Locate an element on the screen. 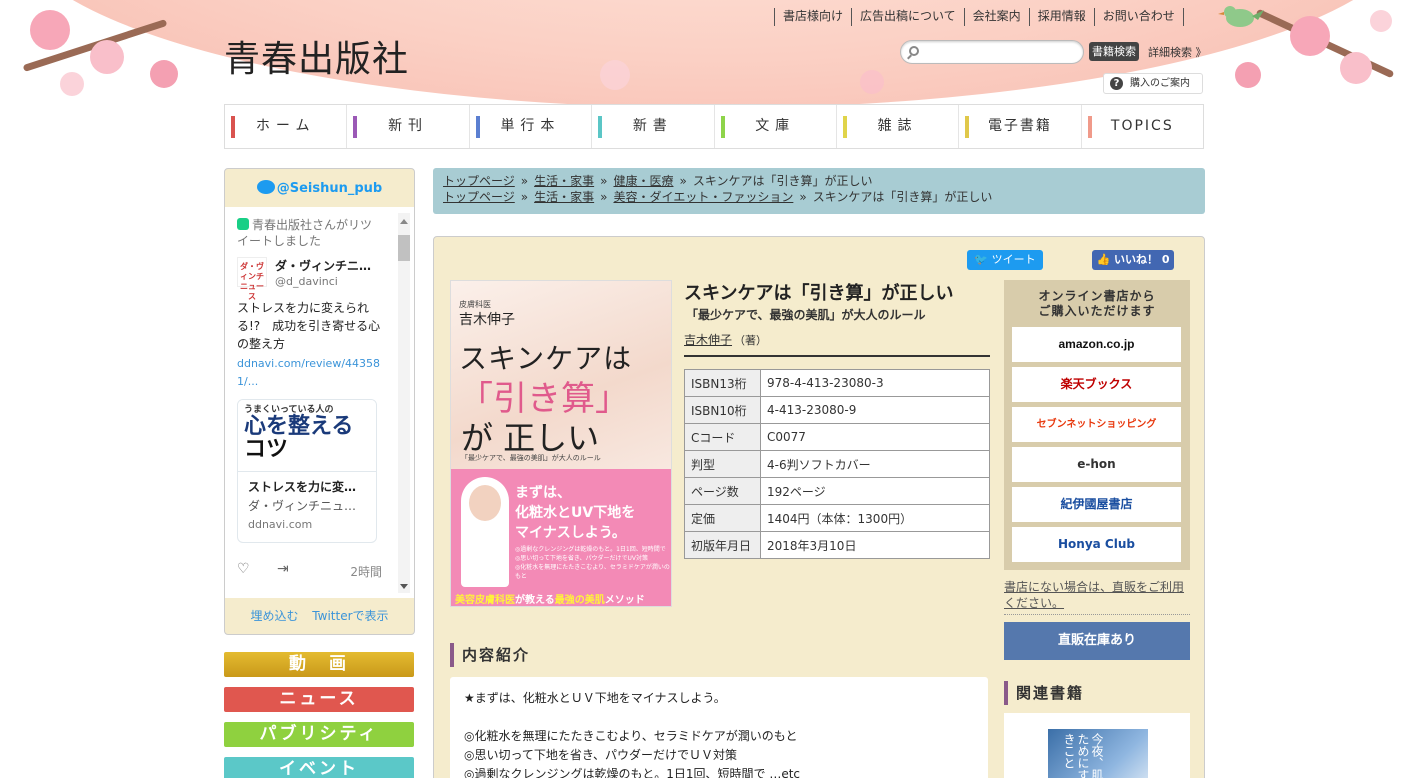 The height and width of the screenshot is (778, 1426). view-on-twitter-link: Twitterで表示 is located at coordinates (350, 616).